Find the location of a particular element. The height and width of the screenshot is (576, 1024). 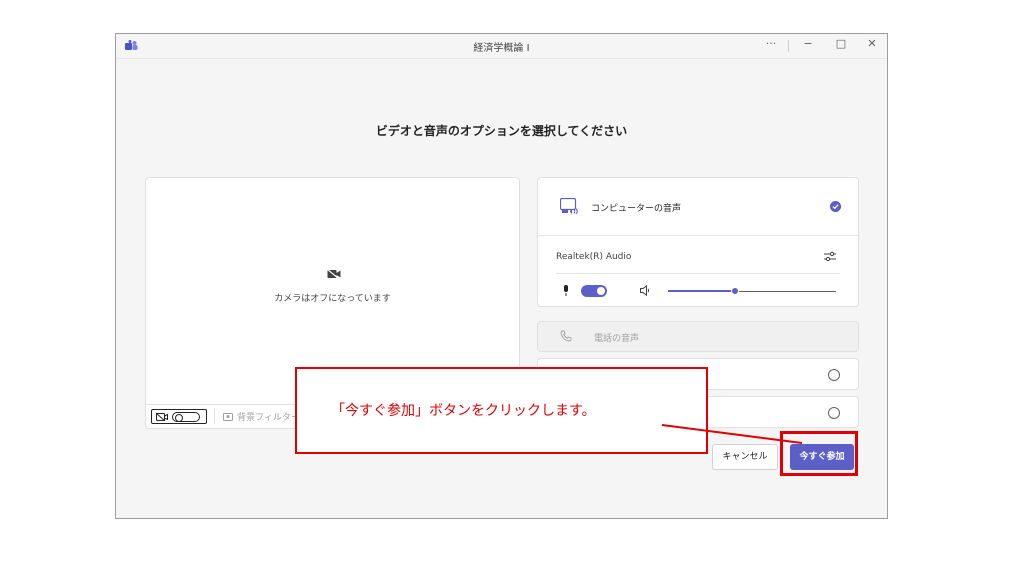

camera-toggle is located at coordinates (179, 416).